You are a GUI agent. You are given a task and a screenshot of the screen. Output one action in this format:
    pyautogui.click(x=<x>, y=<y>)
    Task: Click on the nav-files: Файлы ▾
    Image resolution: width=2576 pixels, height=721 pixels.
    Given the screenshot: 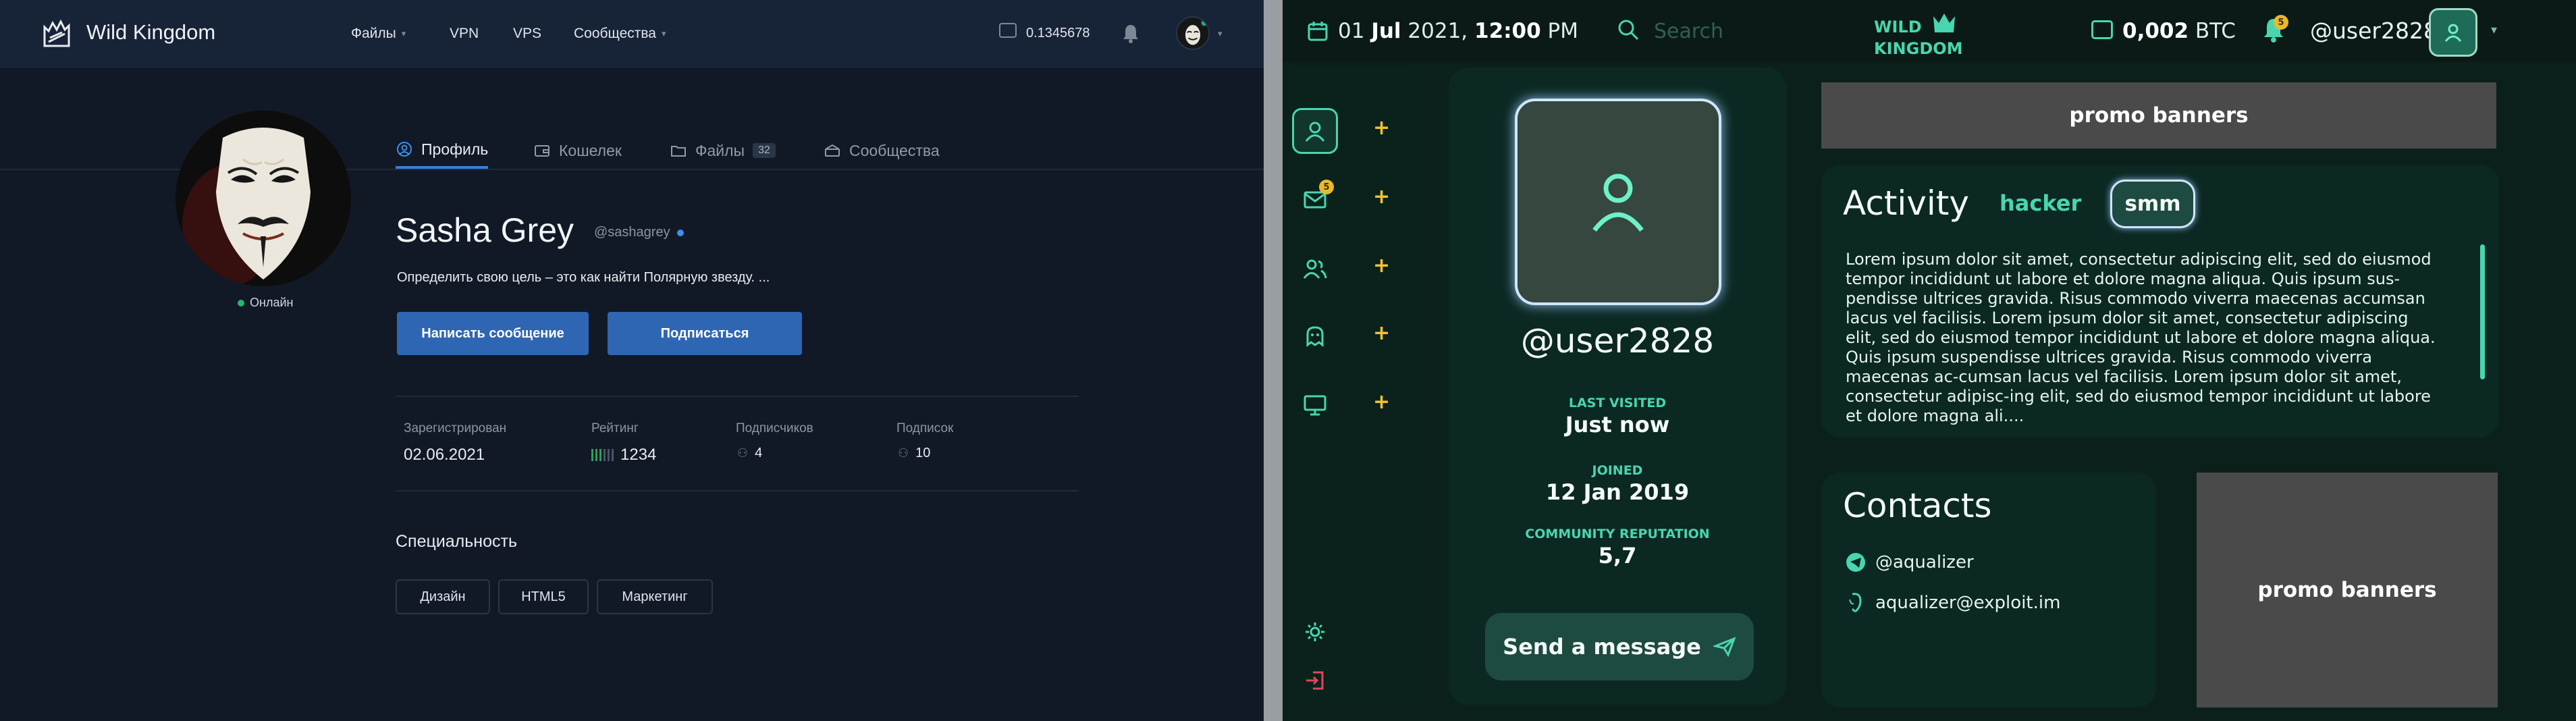 What is the action you would take?
    pyautogui.click(x=378, y=34)
    